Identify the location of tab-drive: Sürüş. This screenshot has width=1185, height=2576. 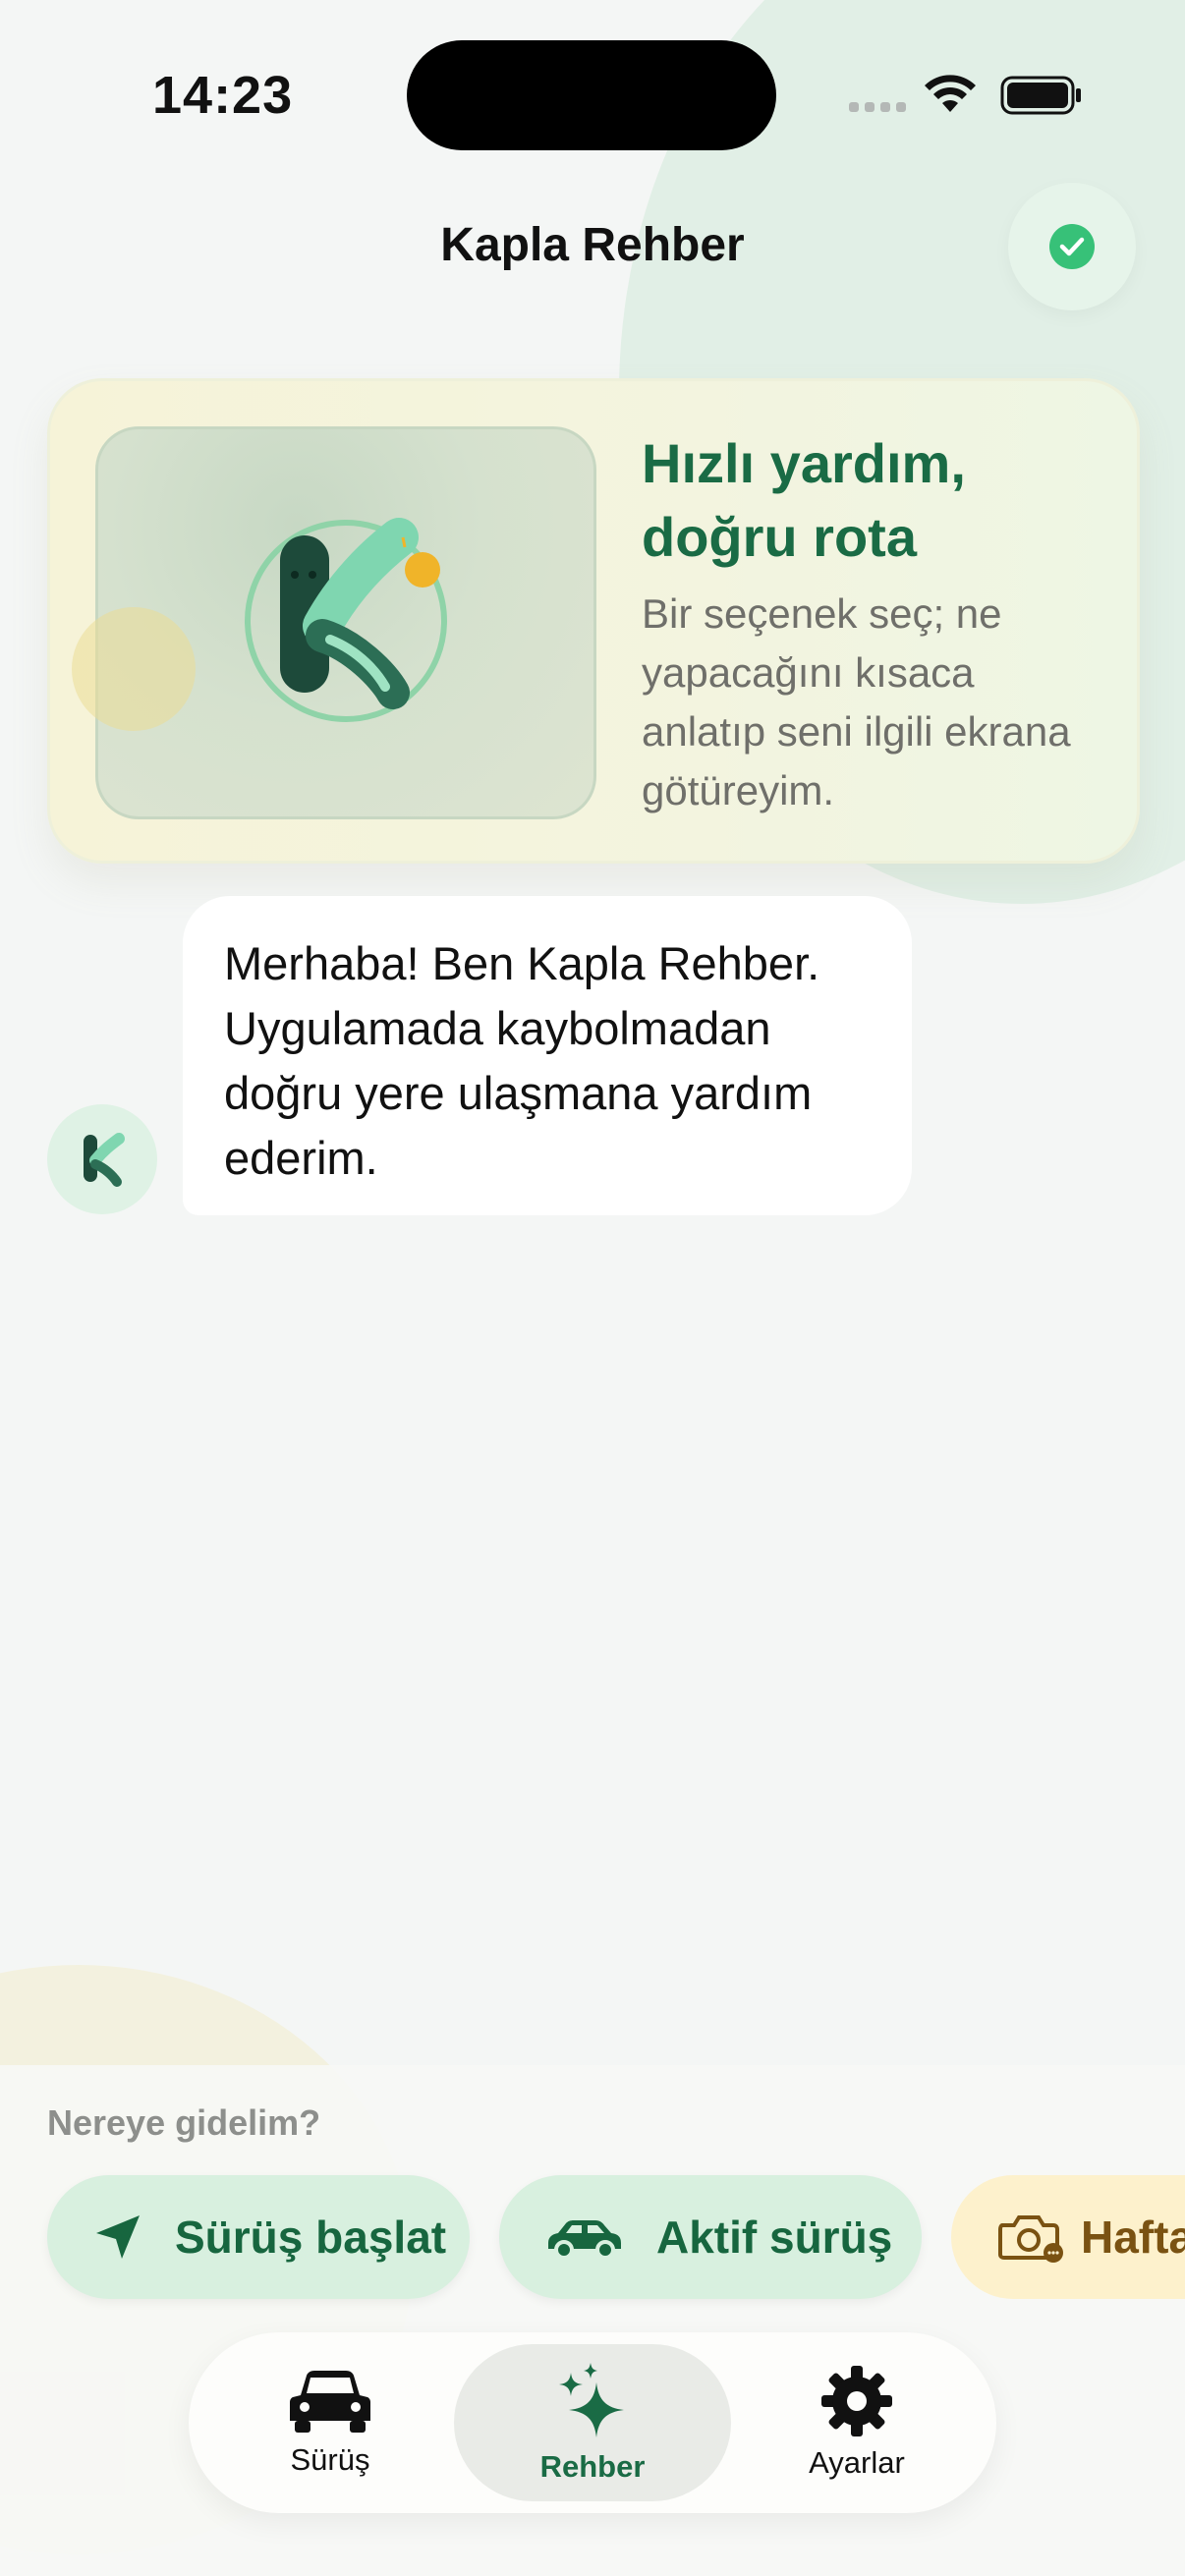
(331, 2422).